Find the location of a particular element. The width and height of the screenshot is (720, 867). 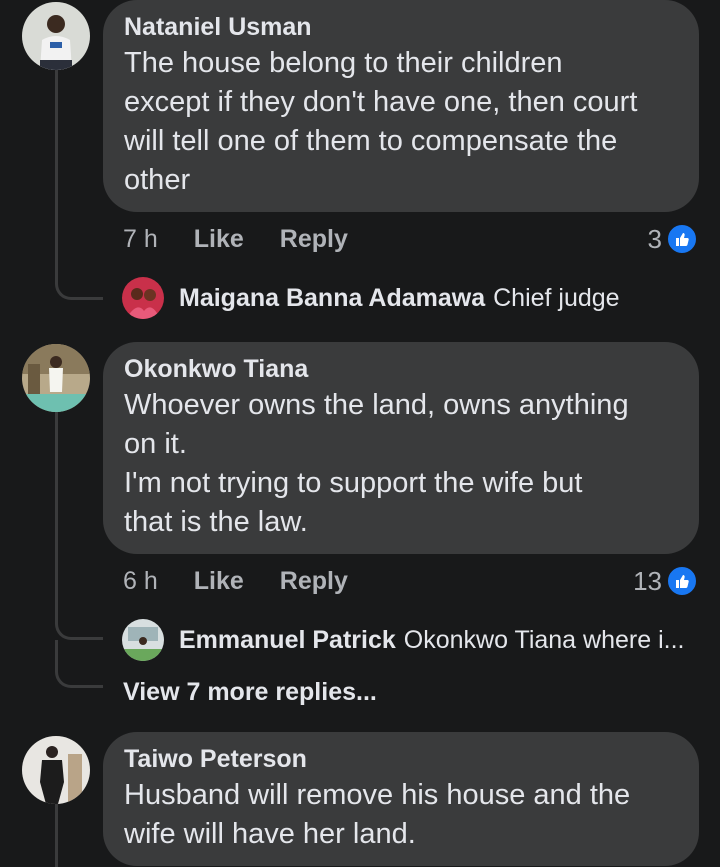

comment-time: 6 h is located at coordinates (140, 581).